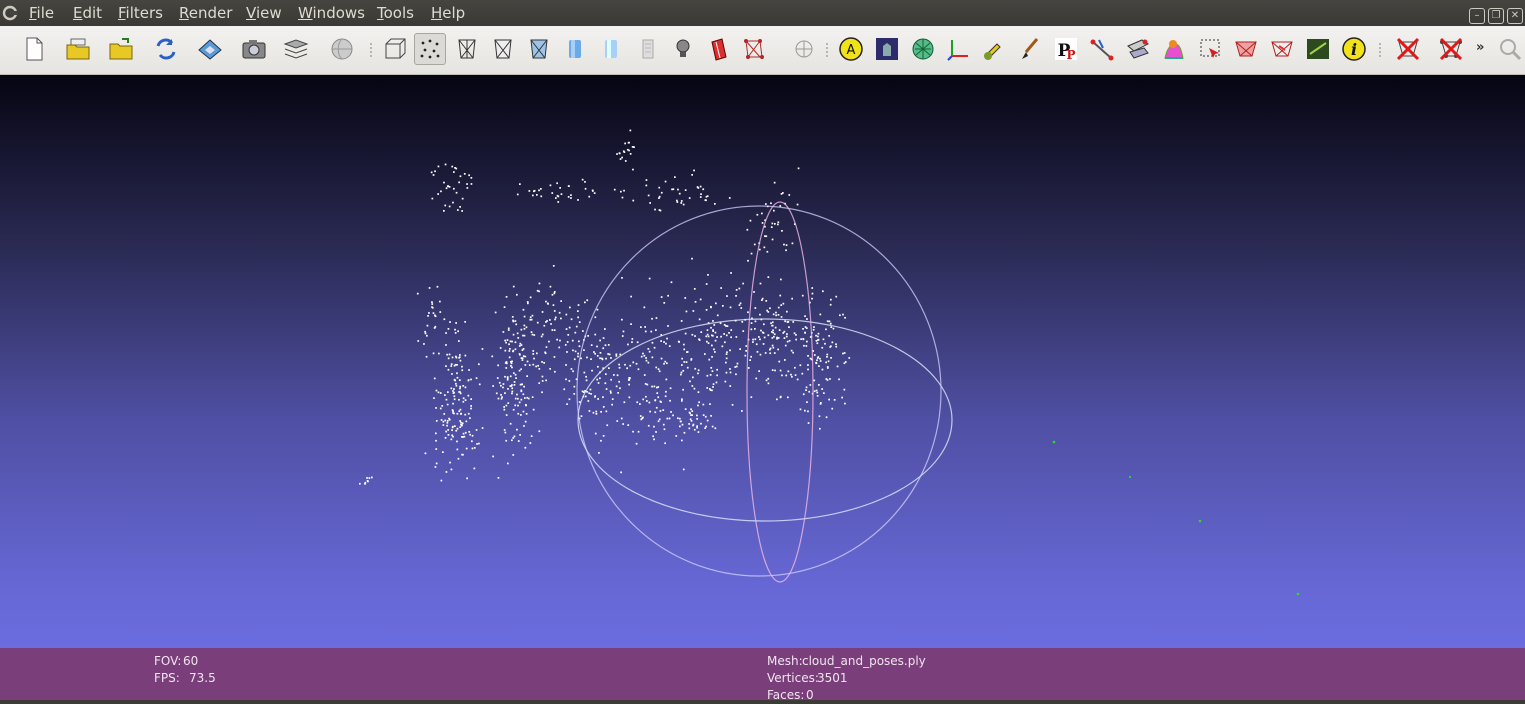 The width and height of the screenshot is (1525, 704). What do you see at coordinates (575, 49) in the screenshot?
I see `smooth-icon` at bounding box center [575, 49].